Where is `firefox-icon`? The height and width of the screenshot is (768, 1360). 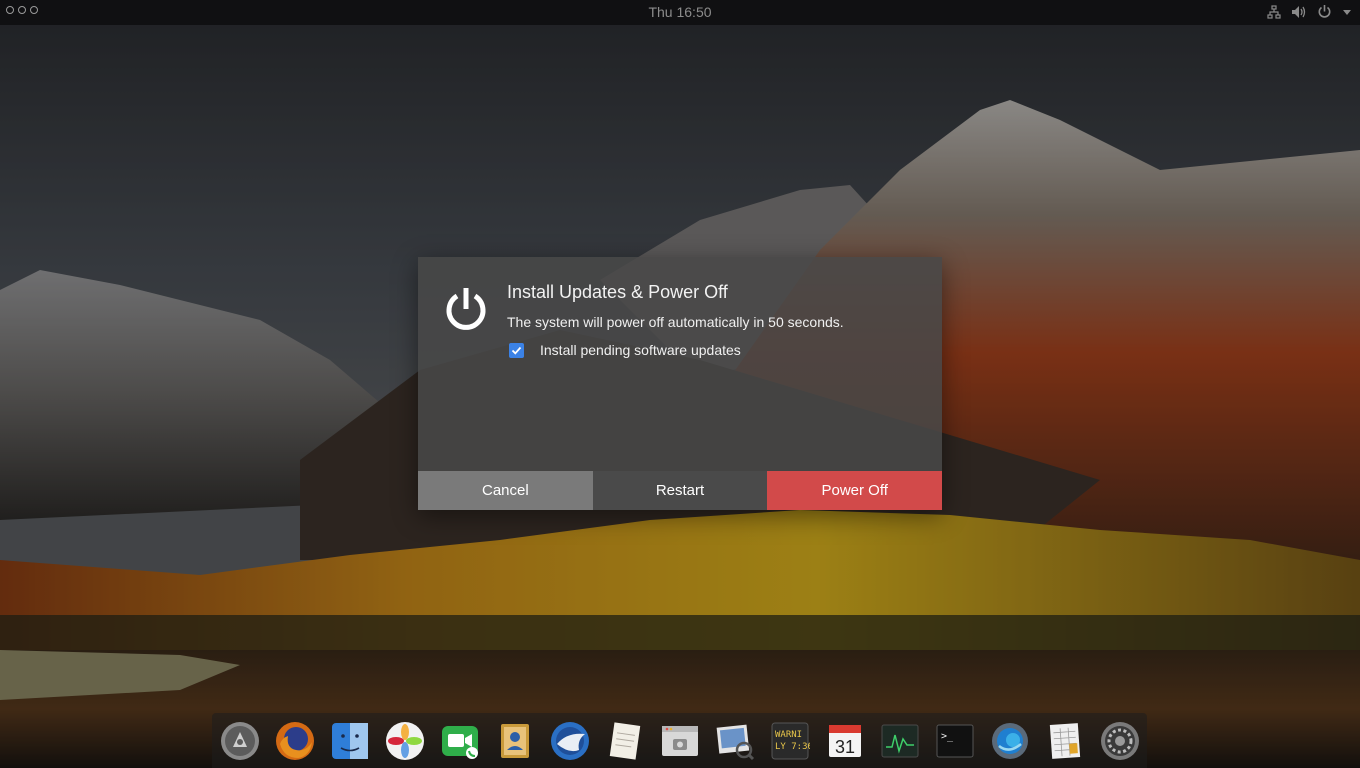 firefox-icon is located at coordinates (295, 741).